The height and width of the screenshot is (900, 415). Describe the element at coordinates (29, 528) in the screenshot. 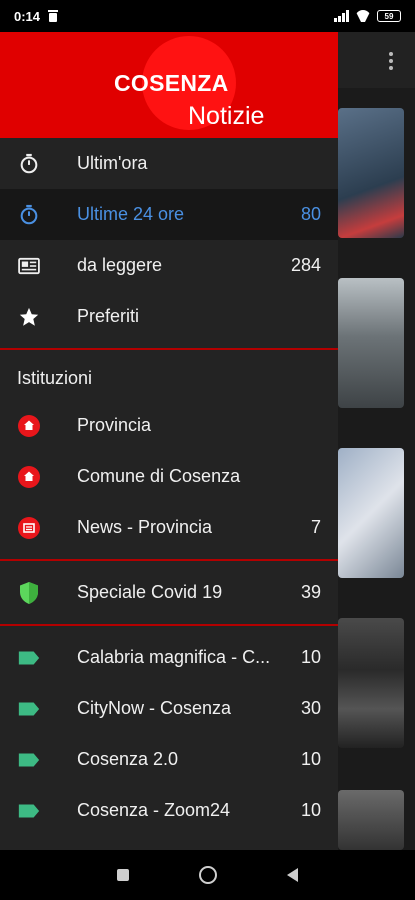

I see `news-red-icon` at that location.